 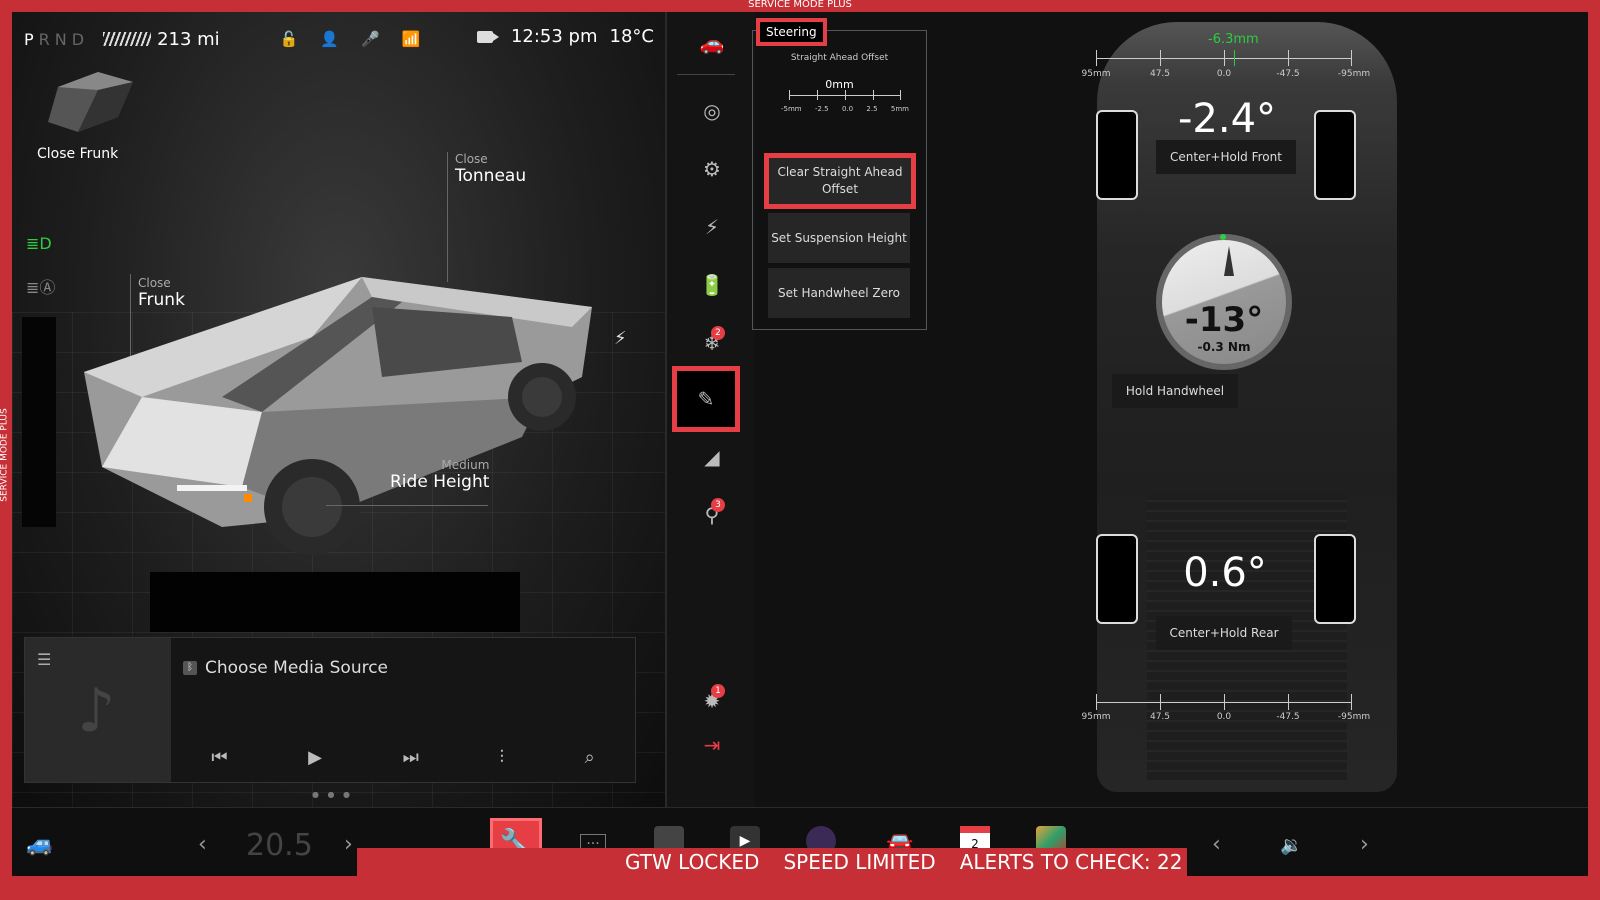 What do you see at coordinates (631, 36) in the screenshot?
I see `outside-temp: 18°C` at bounding box center [631, 36].